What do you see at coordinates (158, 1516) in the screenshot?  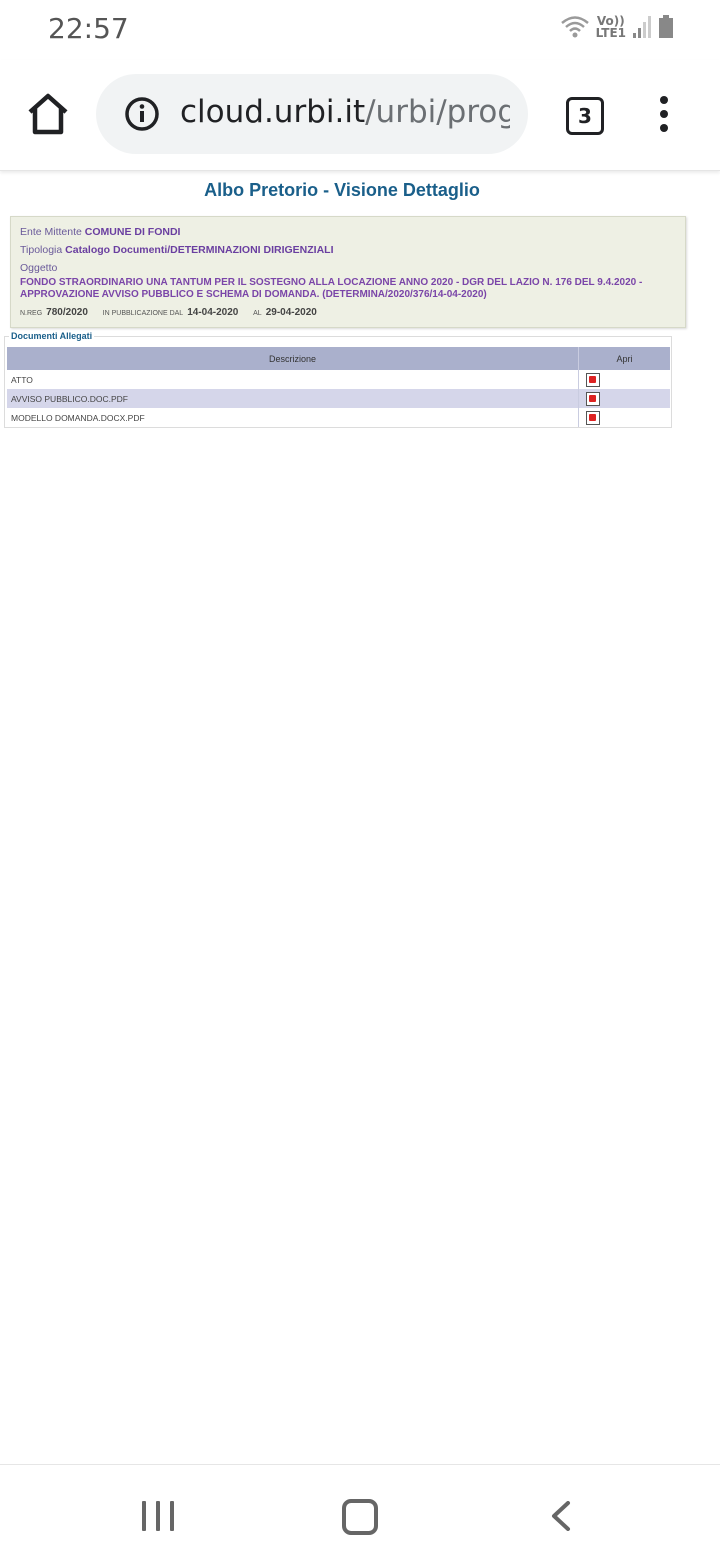 I see `recent-apps-icon` at bounding box center [158, 1516].